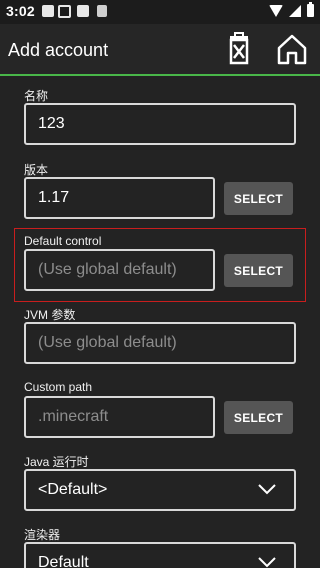 The image size is (320, 568). I want to click on java-runtime-dropdown: <Default>, so click(160, 490).